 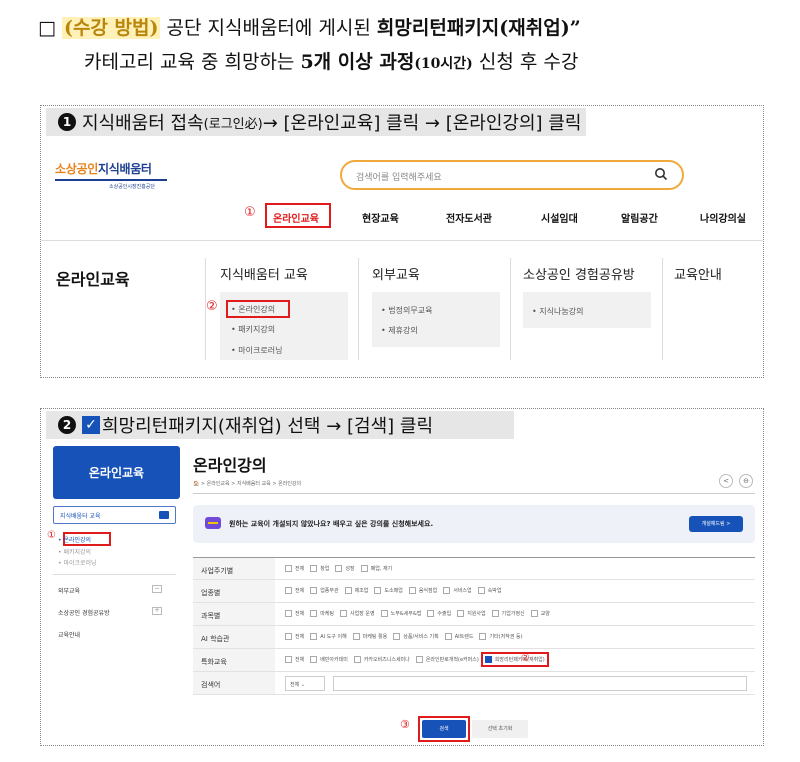 I want to click on submenu-package-lecture: • 패키지강의, so click(x=253, y=329).